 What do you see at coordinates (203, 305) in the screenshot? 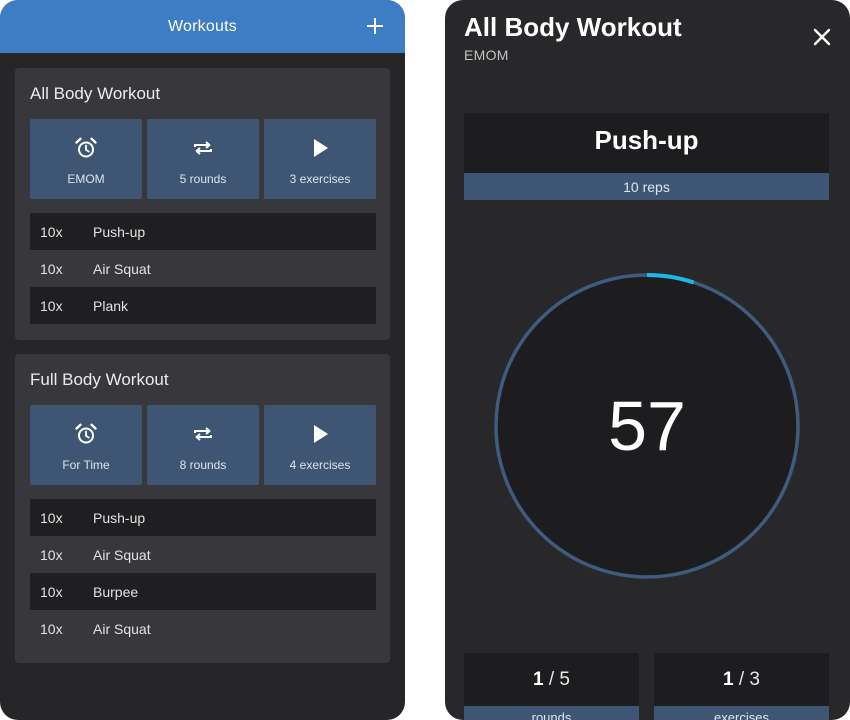
I see `exercise-row: 10x Plank` at bounding box center [203, 305].